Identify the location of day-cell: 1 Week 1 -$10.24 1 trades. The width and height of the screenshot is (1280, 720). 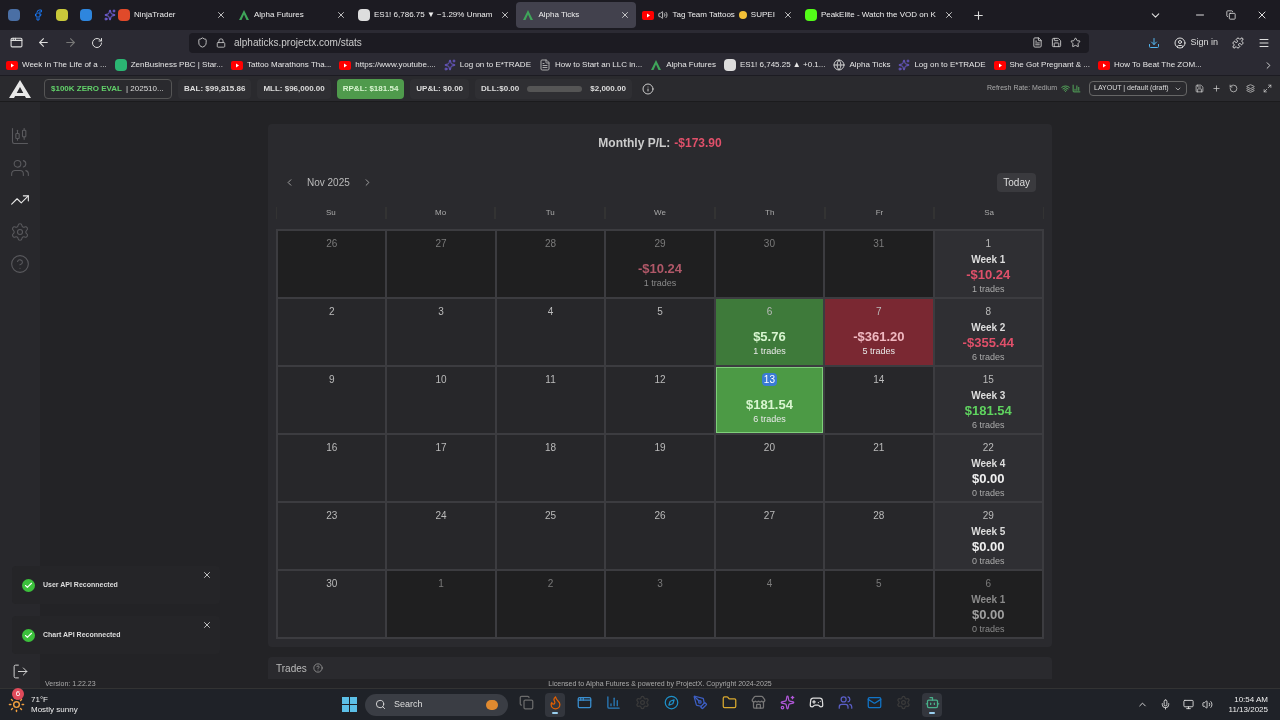
(988, 264).